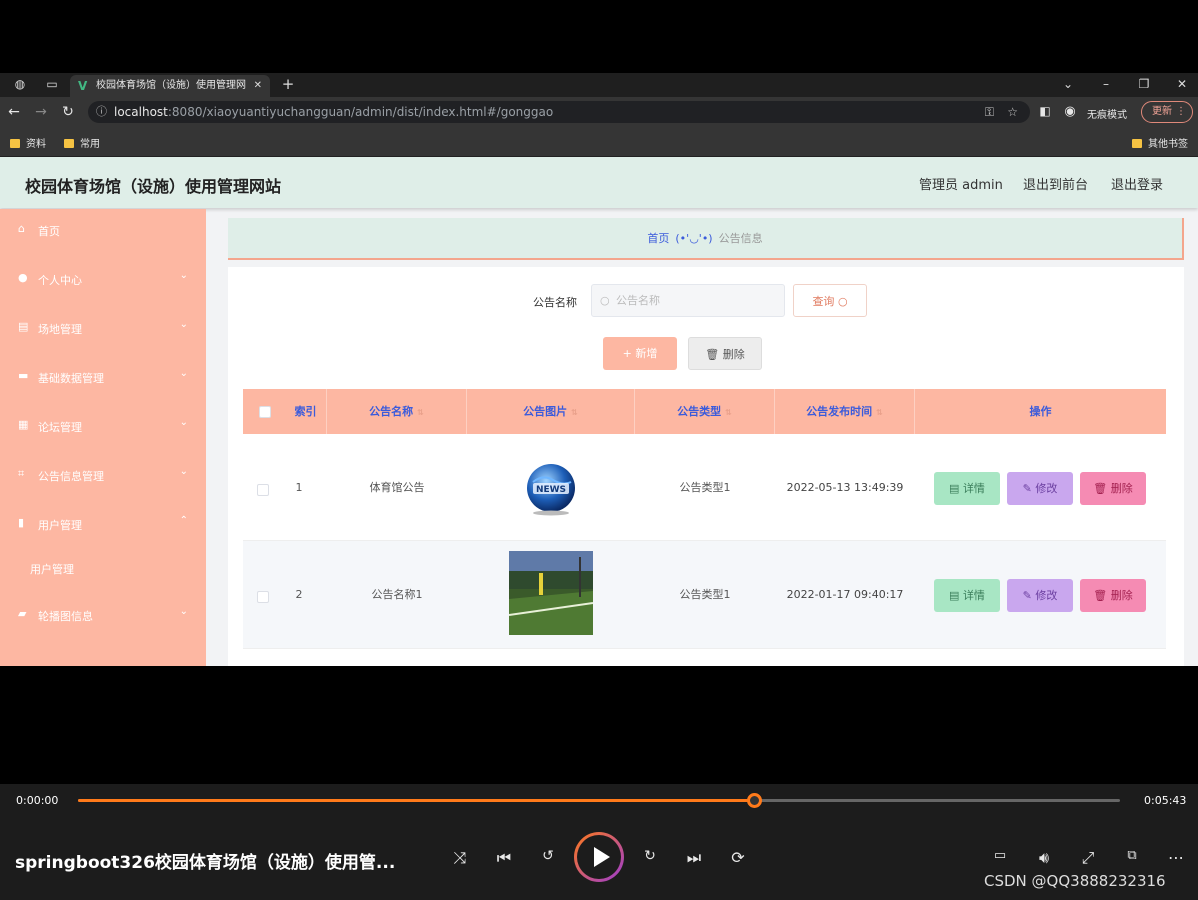 The height and width of the screenshot is (900, 1198). Describe the element at coordinates (103, 614) in the screenshot. I see `sidebar-item-carousel: ▰ 轮播图信息 ⌄` at that location.